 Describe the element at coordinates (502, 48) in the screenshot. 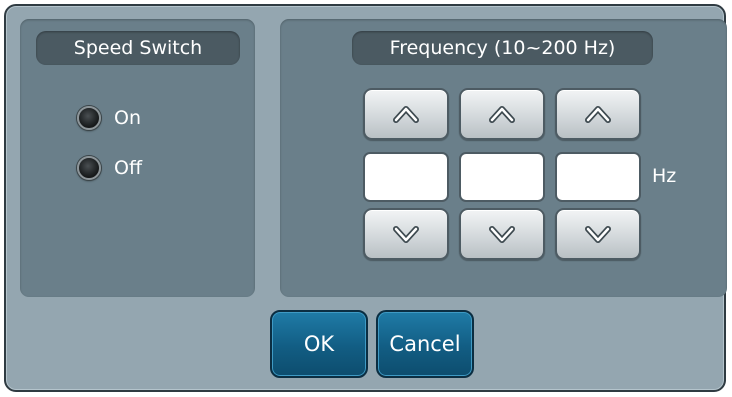

I see `frequency-title: Frequency (10~200 Hz)` at that location.